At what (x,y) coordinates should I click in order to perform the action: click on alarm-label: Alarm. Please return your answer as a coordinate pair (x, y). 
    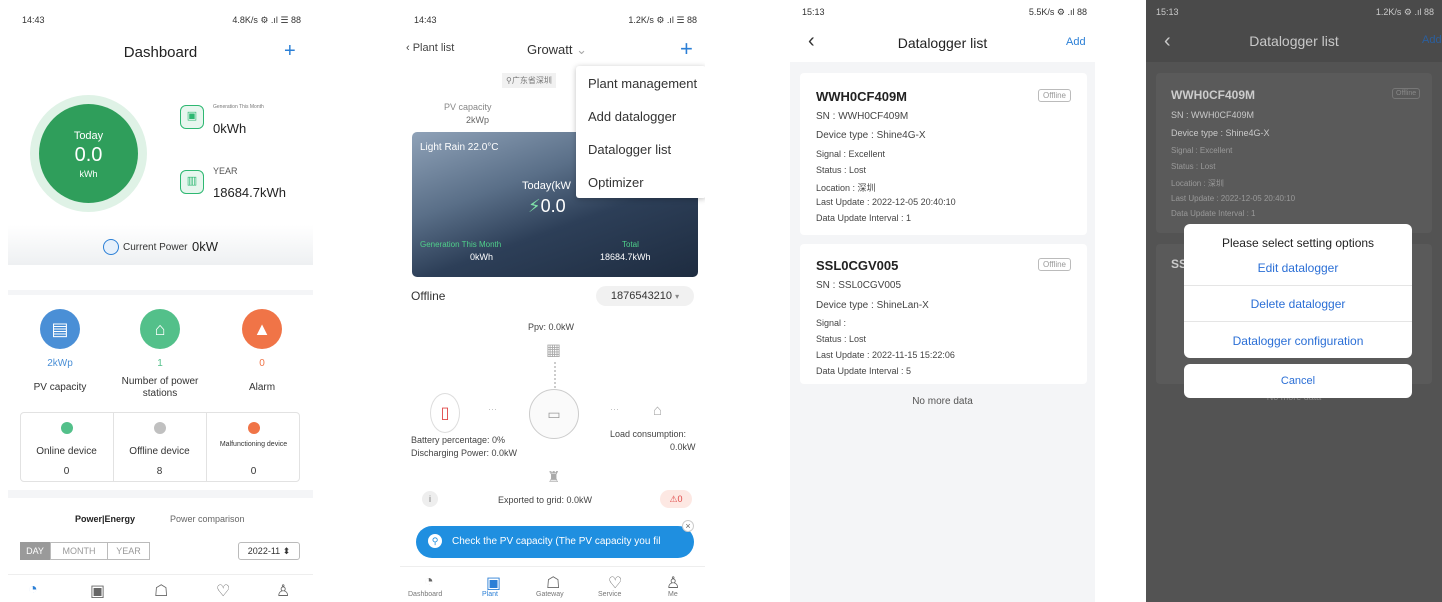
    Looking at the image, I should click on (262, 387).